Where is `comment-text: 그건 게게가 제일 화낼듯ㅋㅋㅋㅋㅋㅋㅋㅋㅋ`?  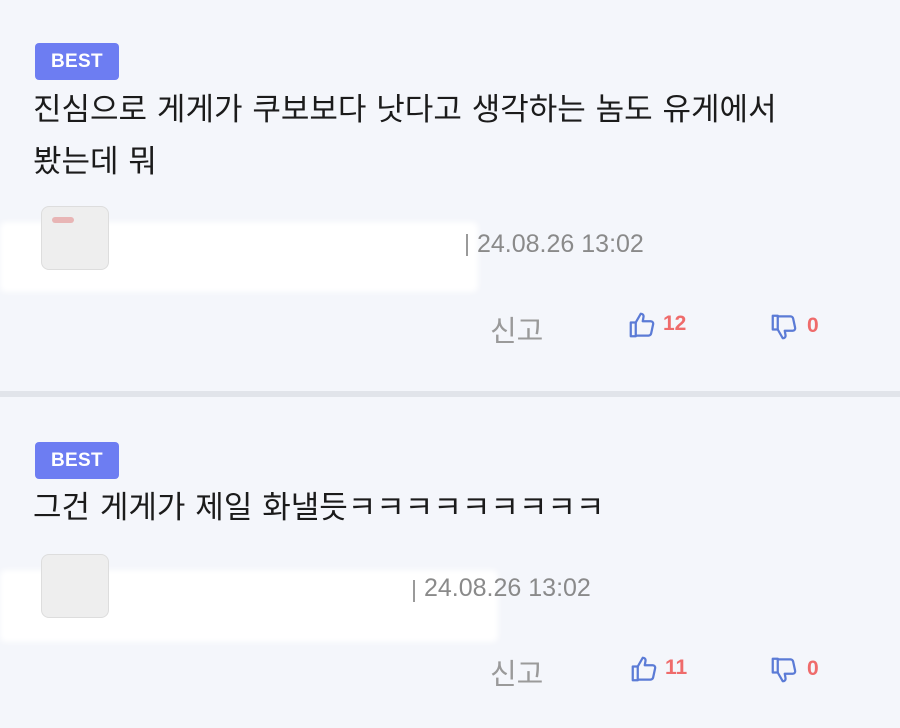 comment-text: 그건 게게가 제일 화낼듯ㅋㅋㅋㅋㅋㅋㅋㅋㅋ is located at coordinates (453, 508).